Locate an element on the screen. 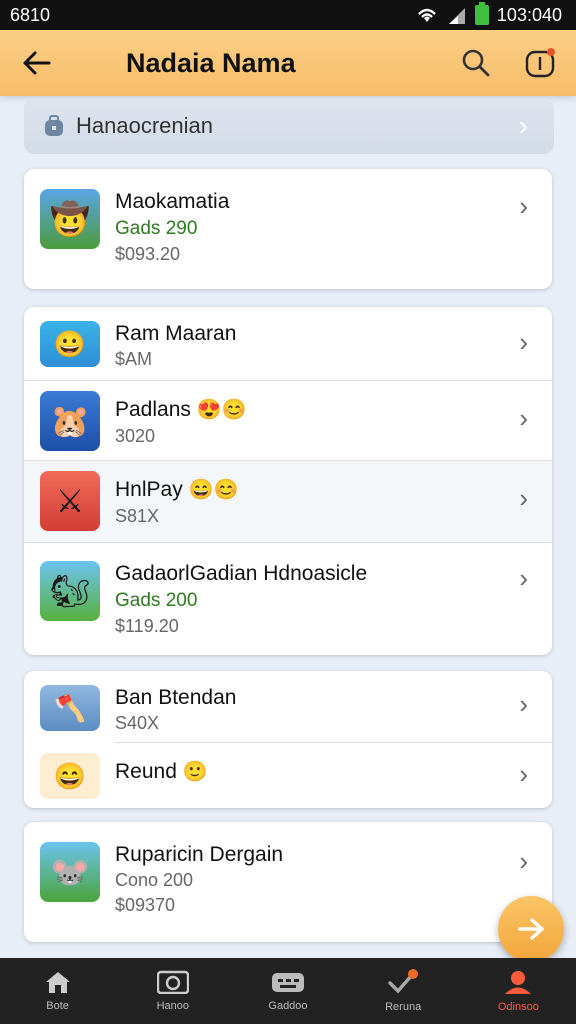  list-item: 🤠 Maokamatia Gads 290 $093.20 › is located at coordinates (288, 229).